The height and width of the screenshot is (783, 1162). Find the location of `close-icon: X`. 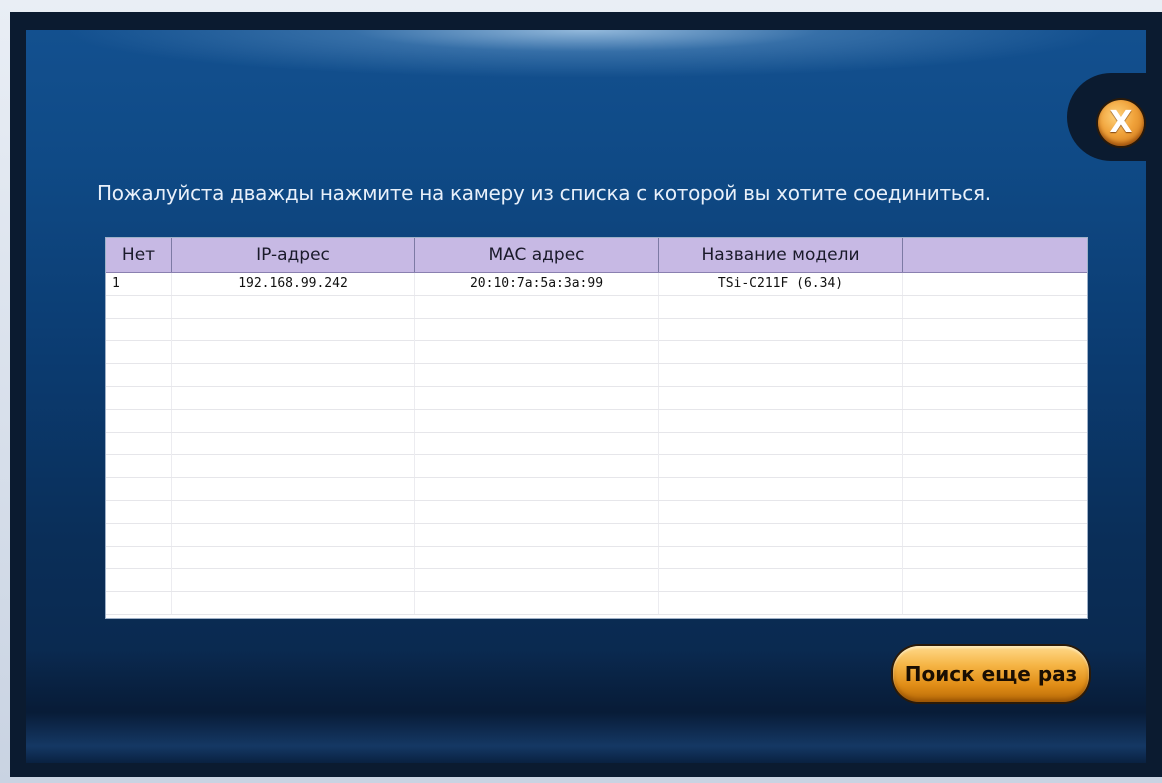

close-icon: X is located at coordinates (1121, 122).